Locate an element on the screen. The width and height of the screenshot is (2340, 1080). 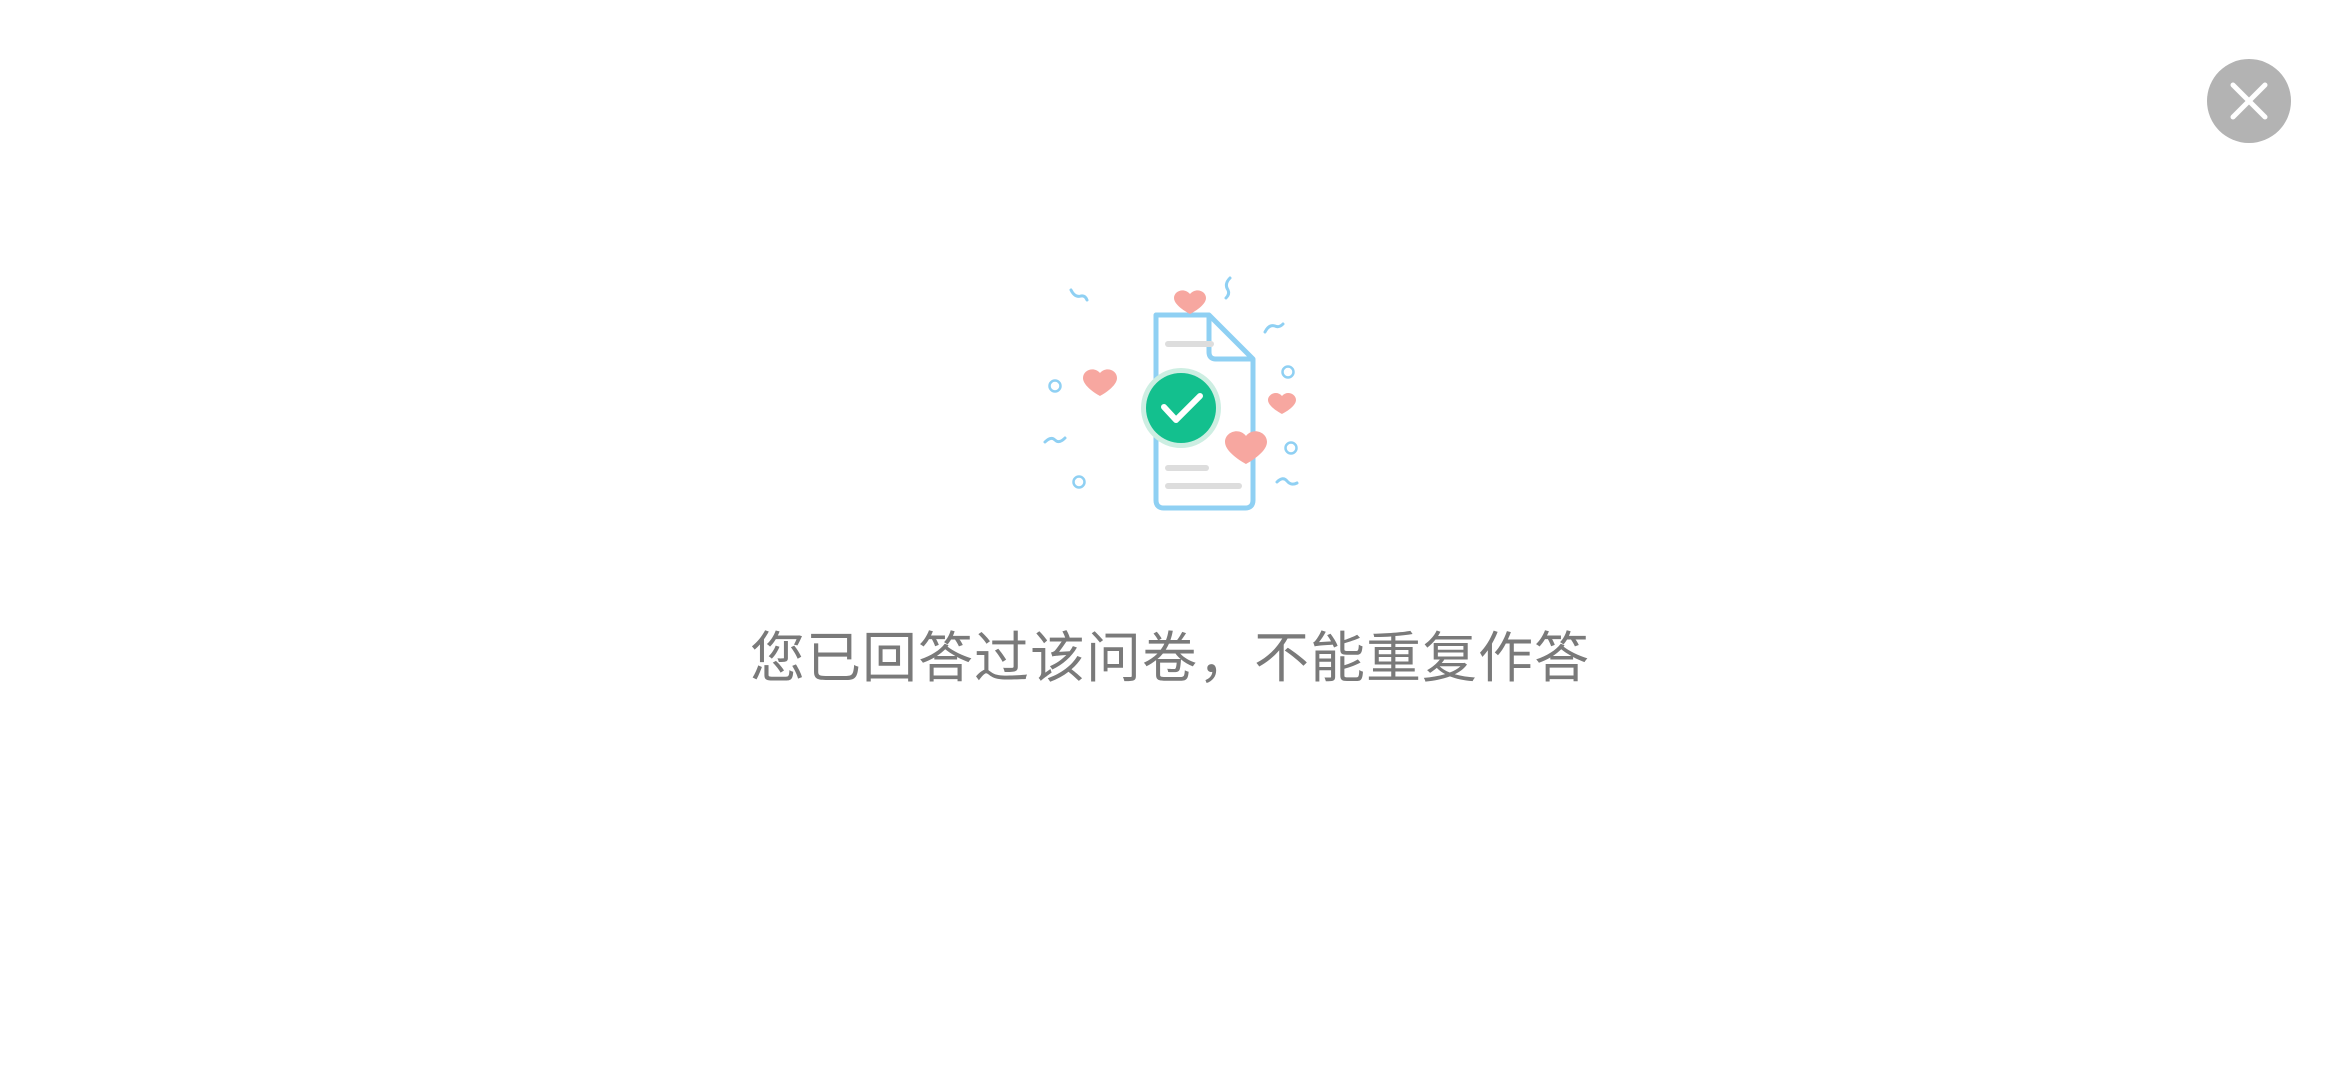
close-icon is located at coordinates (2249, 101).